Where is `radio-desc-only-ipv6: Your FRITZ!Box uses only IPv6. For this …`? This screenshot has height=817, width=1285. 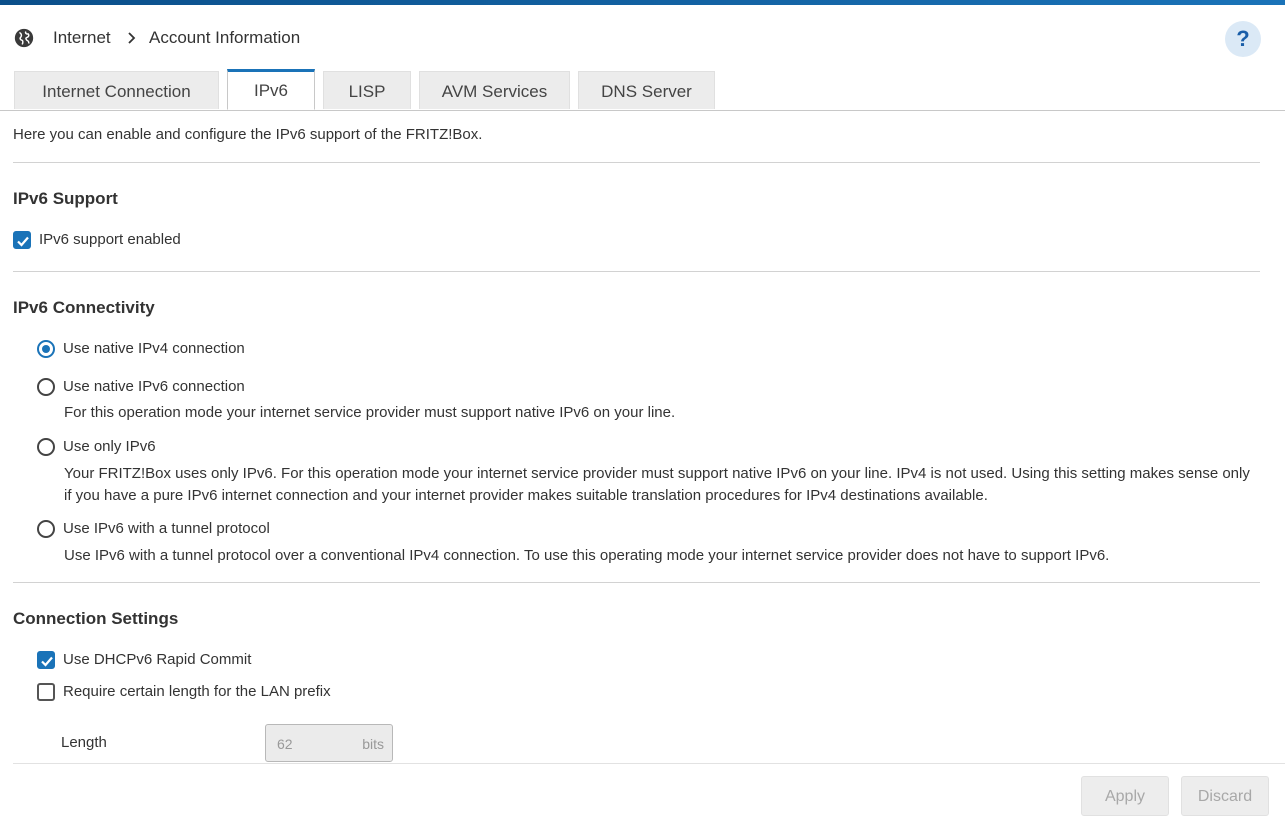 radio-desc-only-ipv6: Your FRITZ!Box uses only IPv6. For this … is located at coordinates (657, 484).